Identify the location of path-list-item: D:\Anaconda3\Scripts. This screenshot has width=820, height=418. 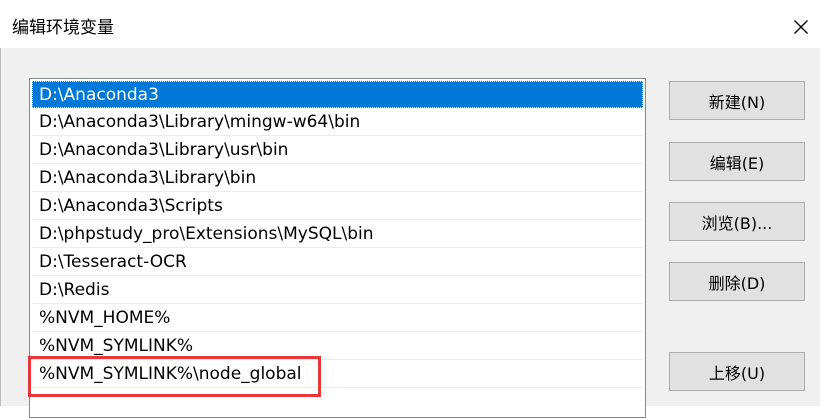
(337, 206).